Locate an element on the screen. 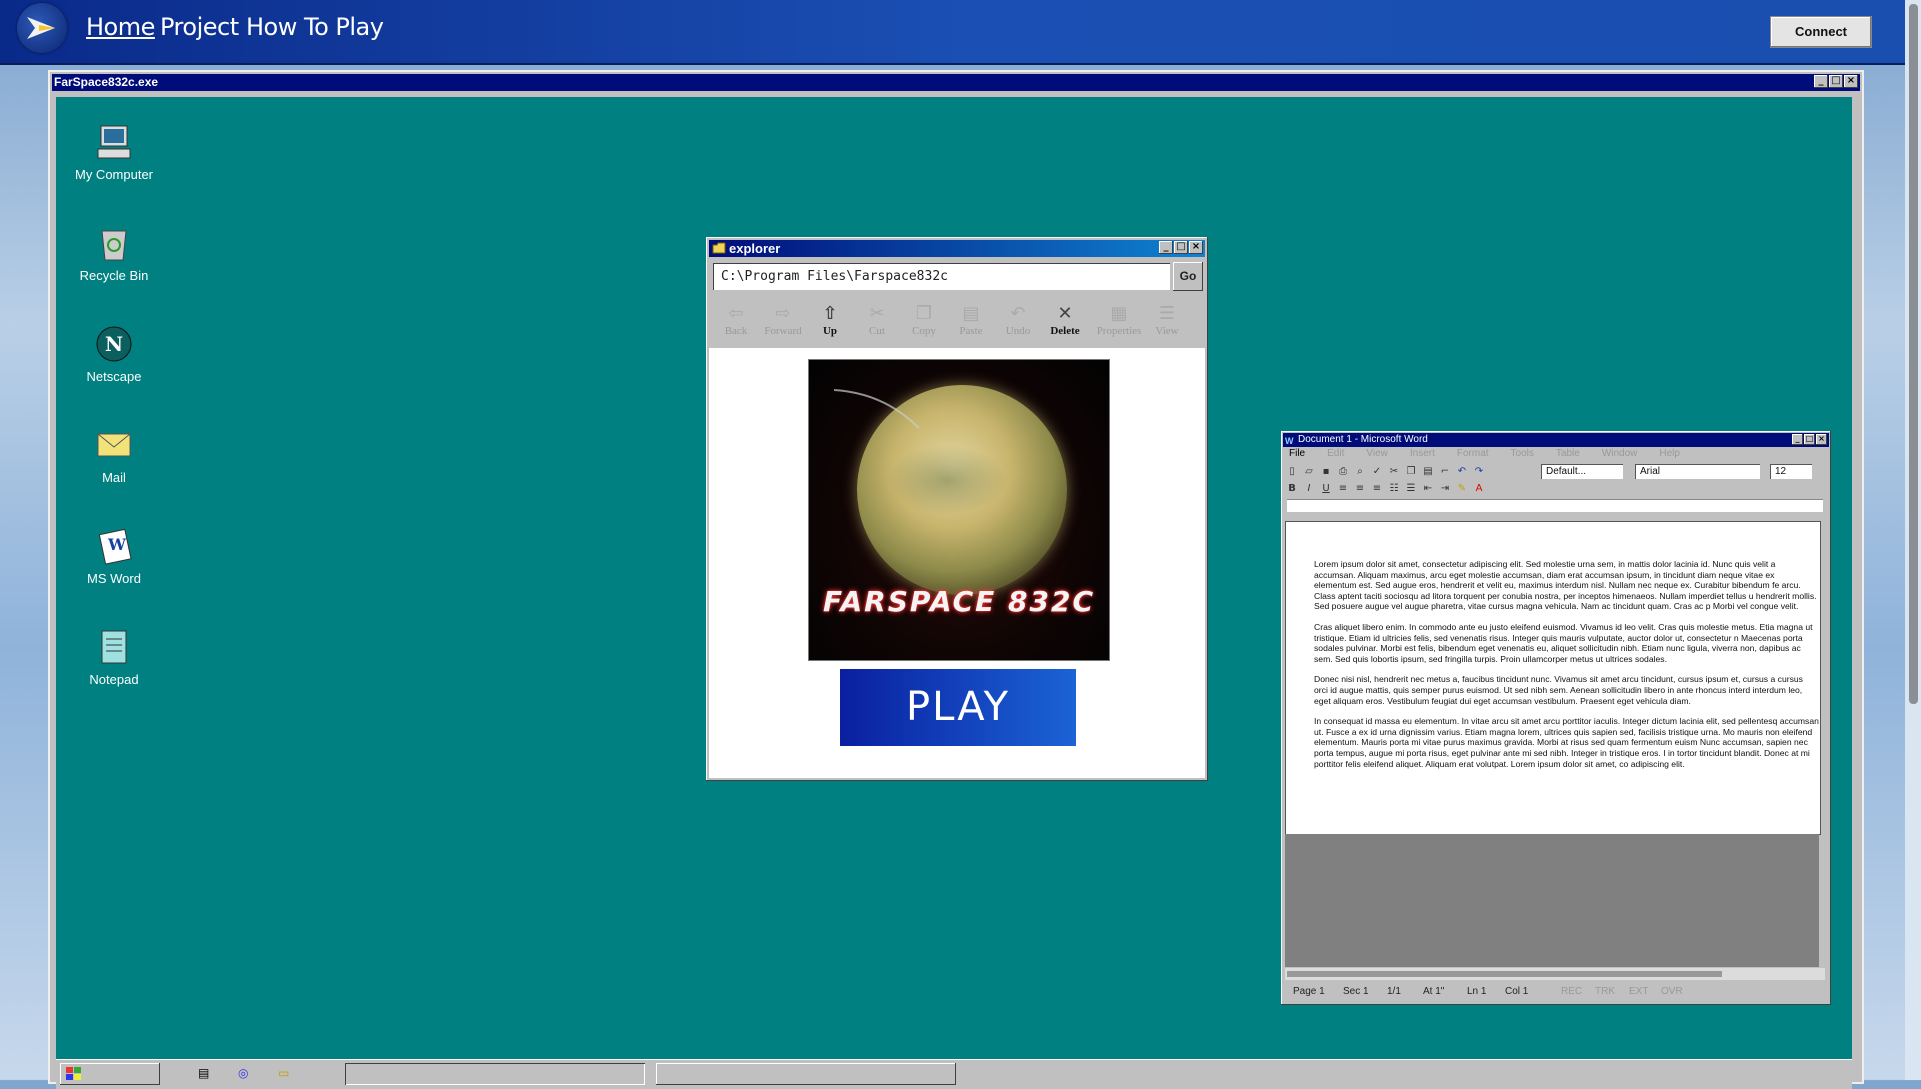  status-ext: EXT is located at coordinates (1639, 991).